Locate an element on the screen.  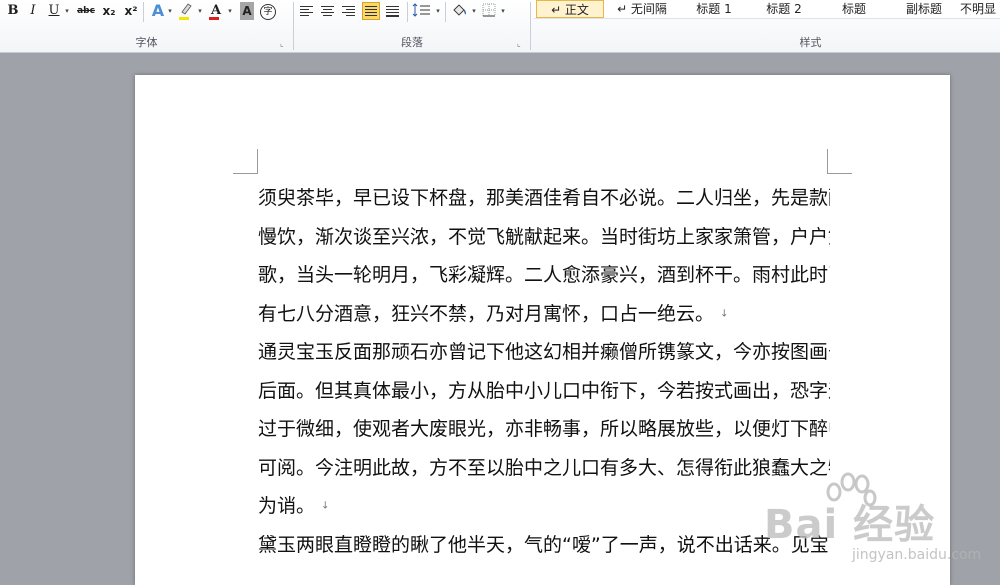
paragraph-dialog-launcher-icon: ⌞ is located at coordinates (521, 44).